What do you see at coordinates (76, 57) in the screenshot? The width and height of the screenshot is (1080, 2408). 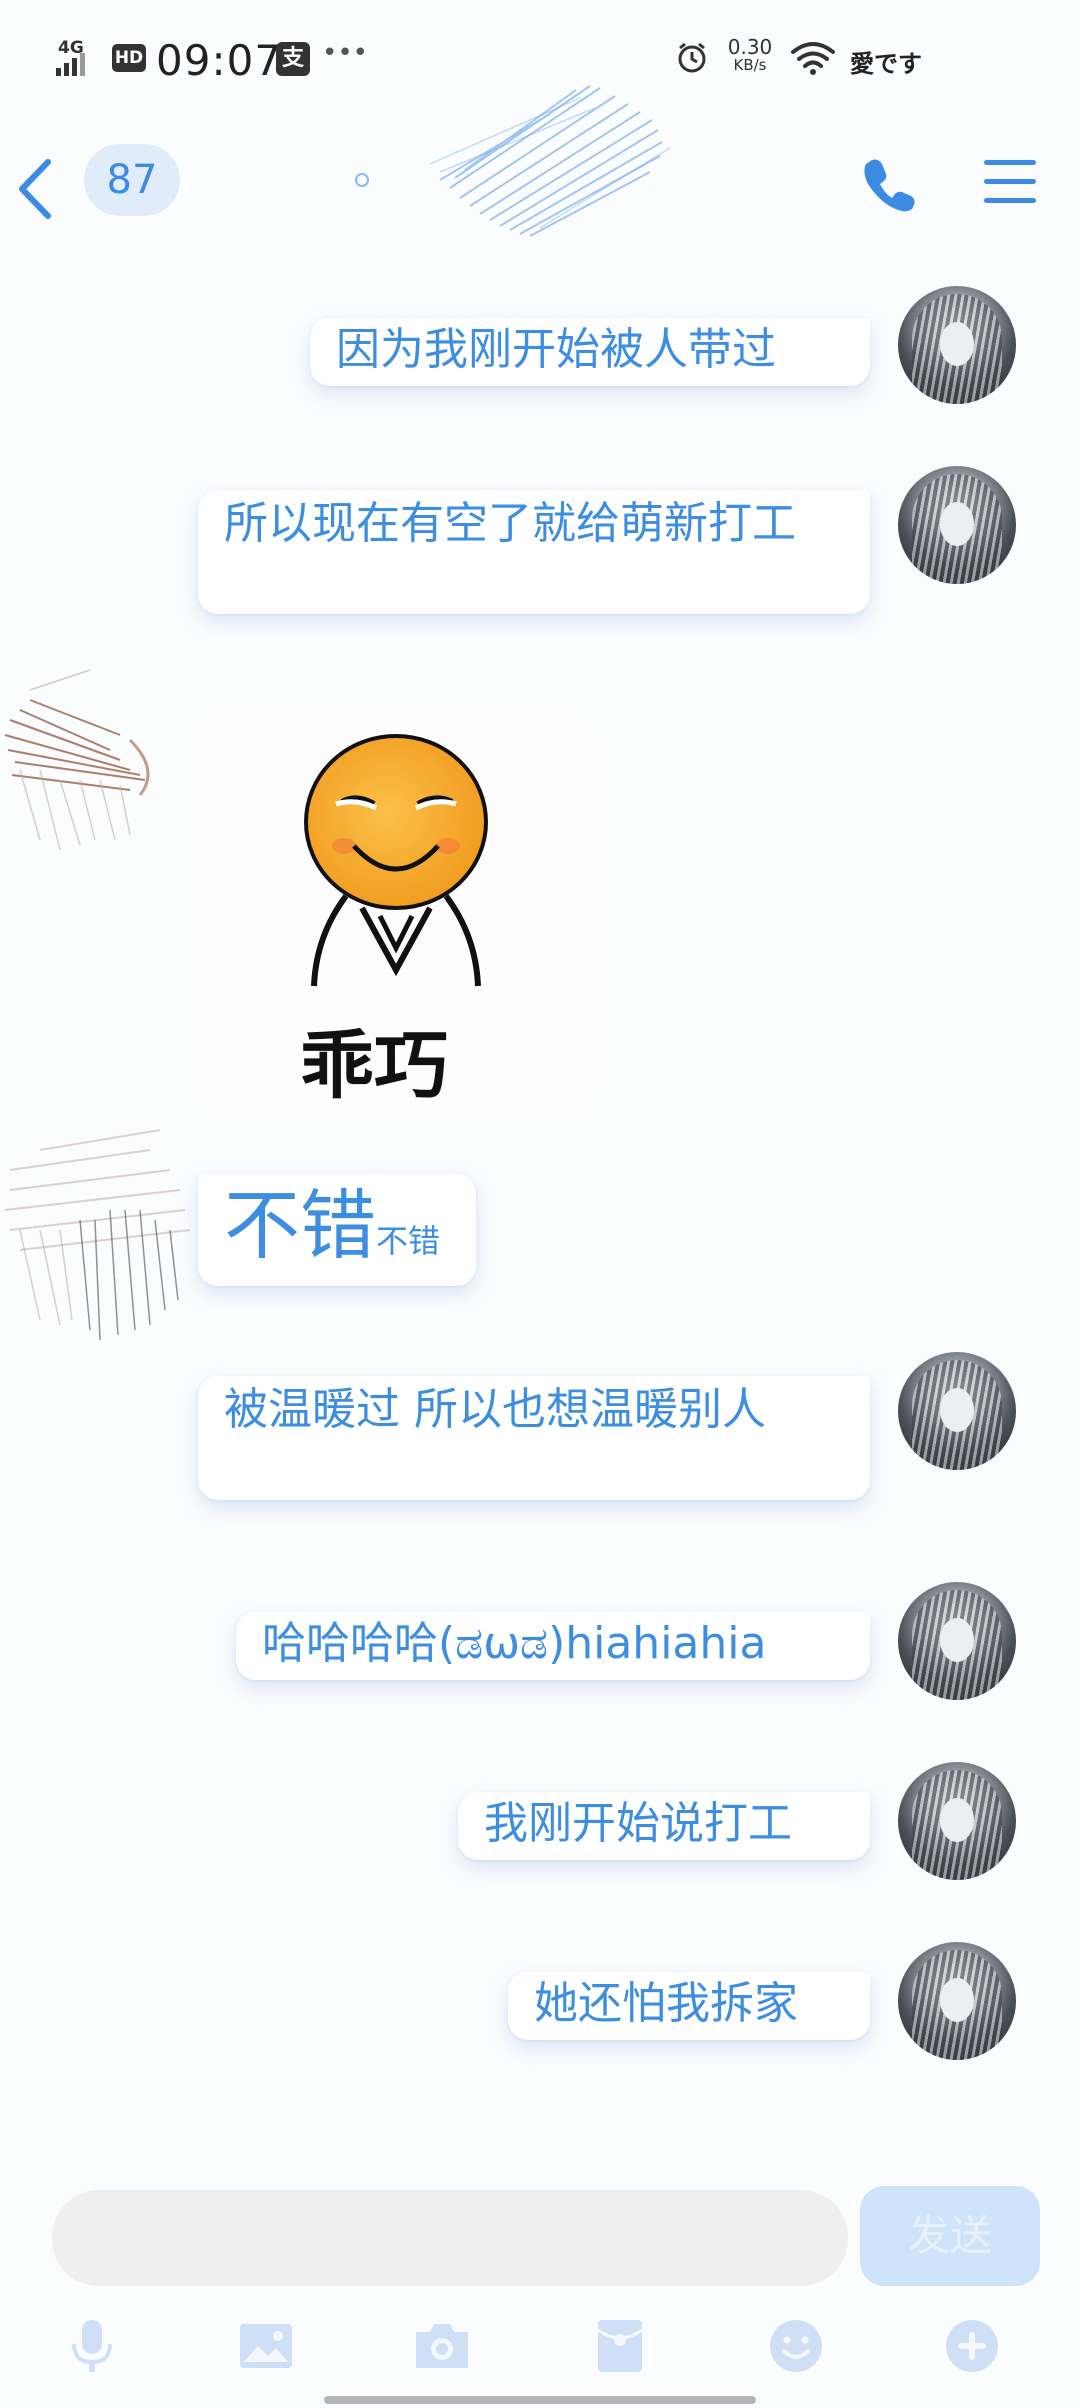 I see `cellular-signal-icon: 4G` at bounding box center [76, 57].